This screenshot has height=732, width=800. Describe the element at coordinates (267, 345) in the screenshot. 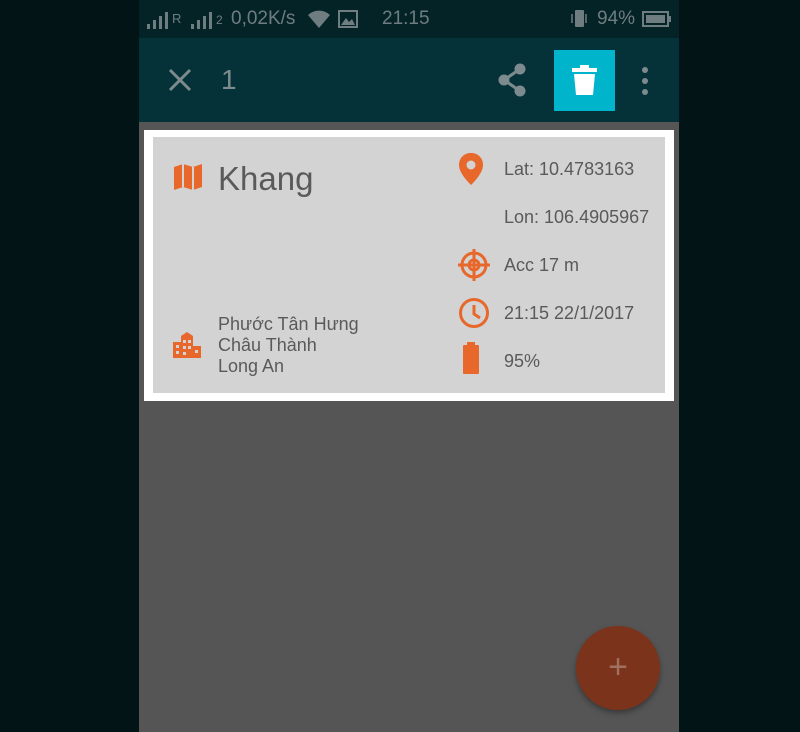

I see `address-line: Châu Thành` at that location.